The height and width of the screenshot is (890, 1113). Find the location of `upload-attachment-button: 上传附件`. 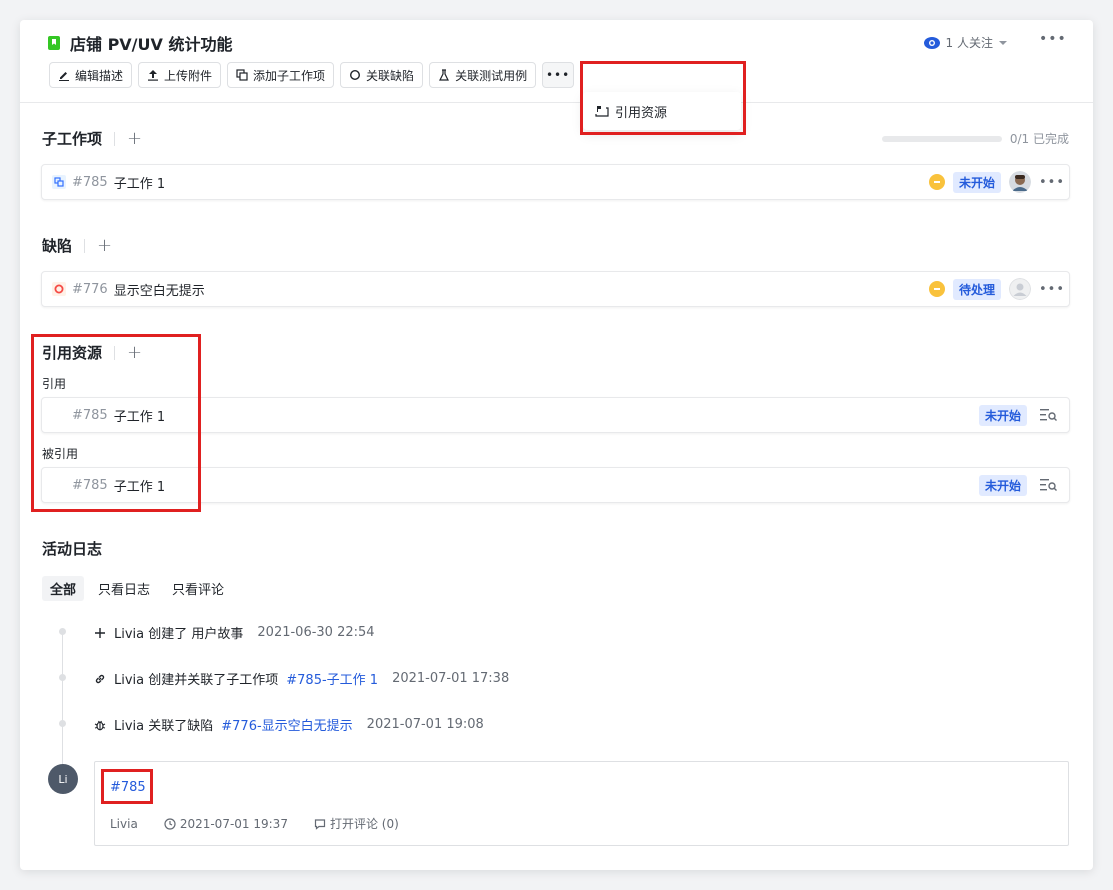

upload-attachment-button: 上传附件 is located at coordinates (180, 75).